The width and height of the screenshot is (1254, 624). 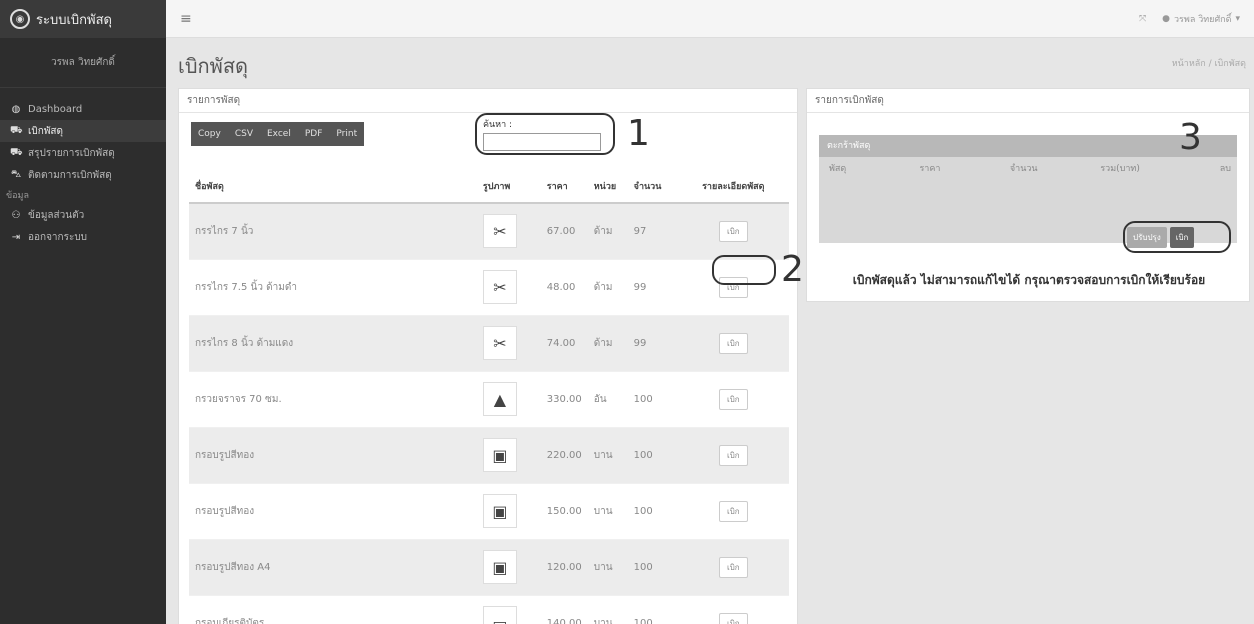 I want to click on cell-price: 120.00, so click(x=564, y=566).